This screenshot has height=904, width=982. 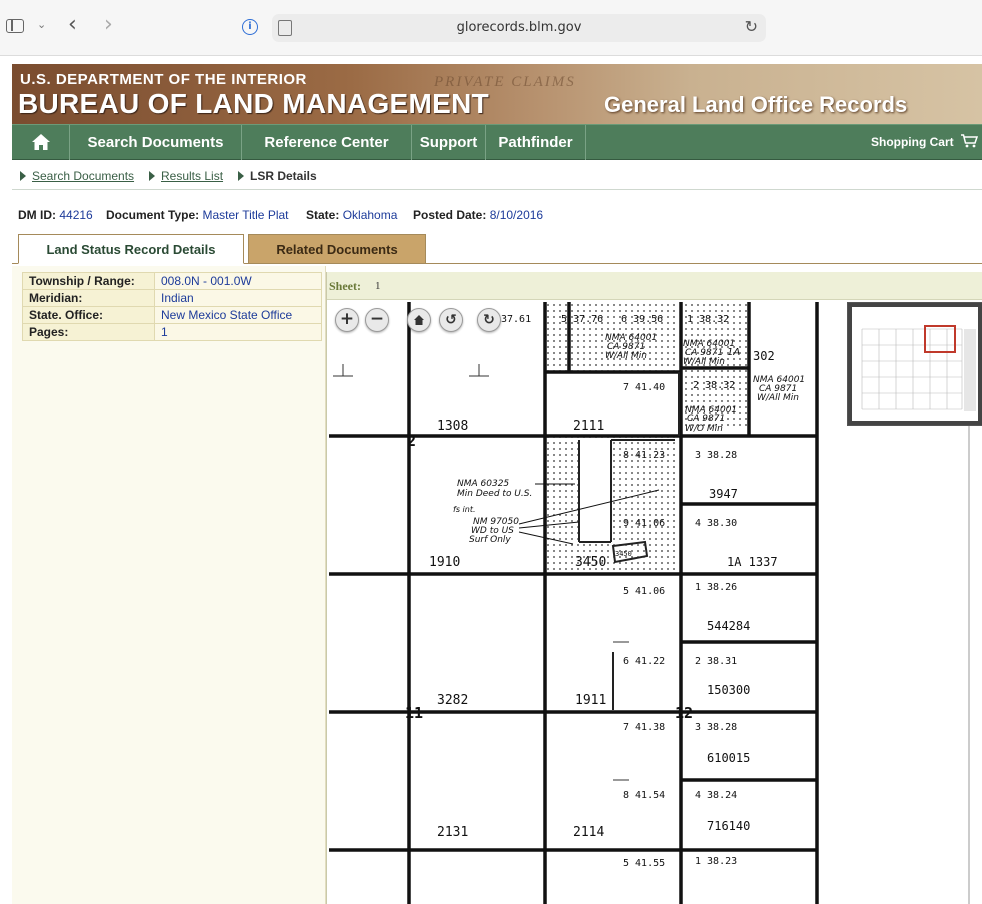 I want to click on lot-acreage: 4 38.30, so click(x=716, y=523).